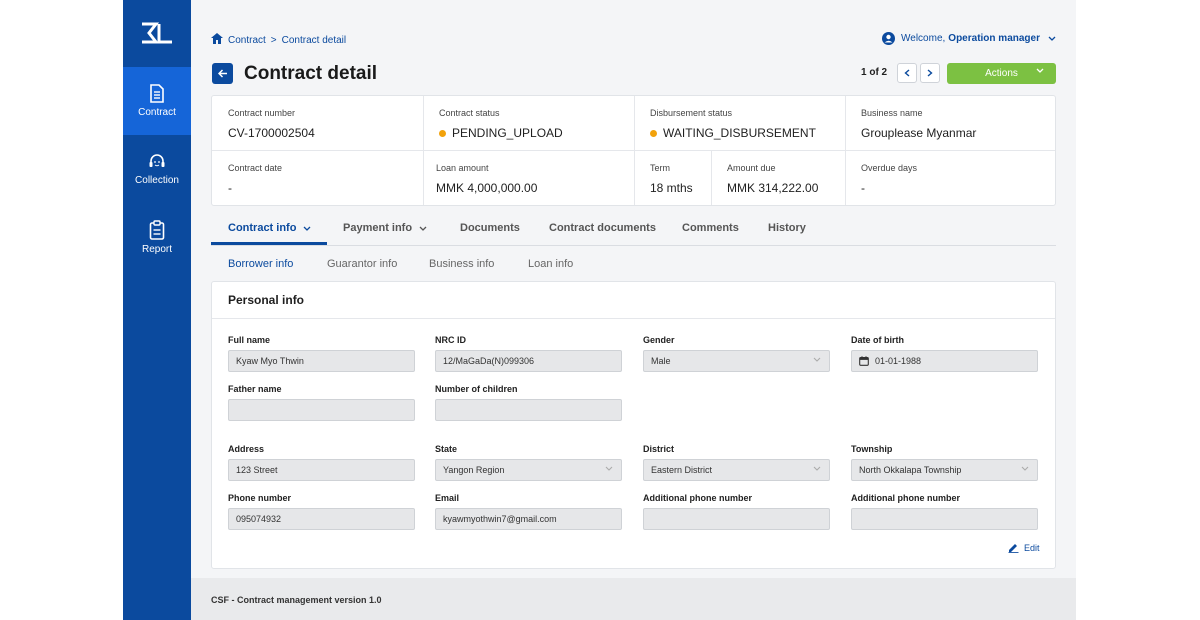 The width and height of the screenshot is (1200, 620). Describe the element at coordinates (321, 361) in the screenshot. I see `full-name-field: Kyaw Myo Thwin` at that location.